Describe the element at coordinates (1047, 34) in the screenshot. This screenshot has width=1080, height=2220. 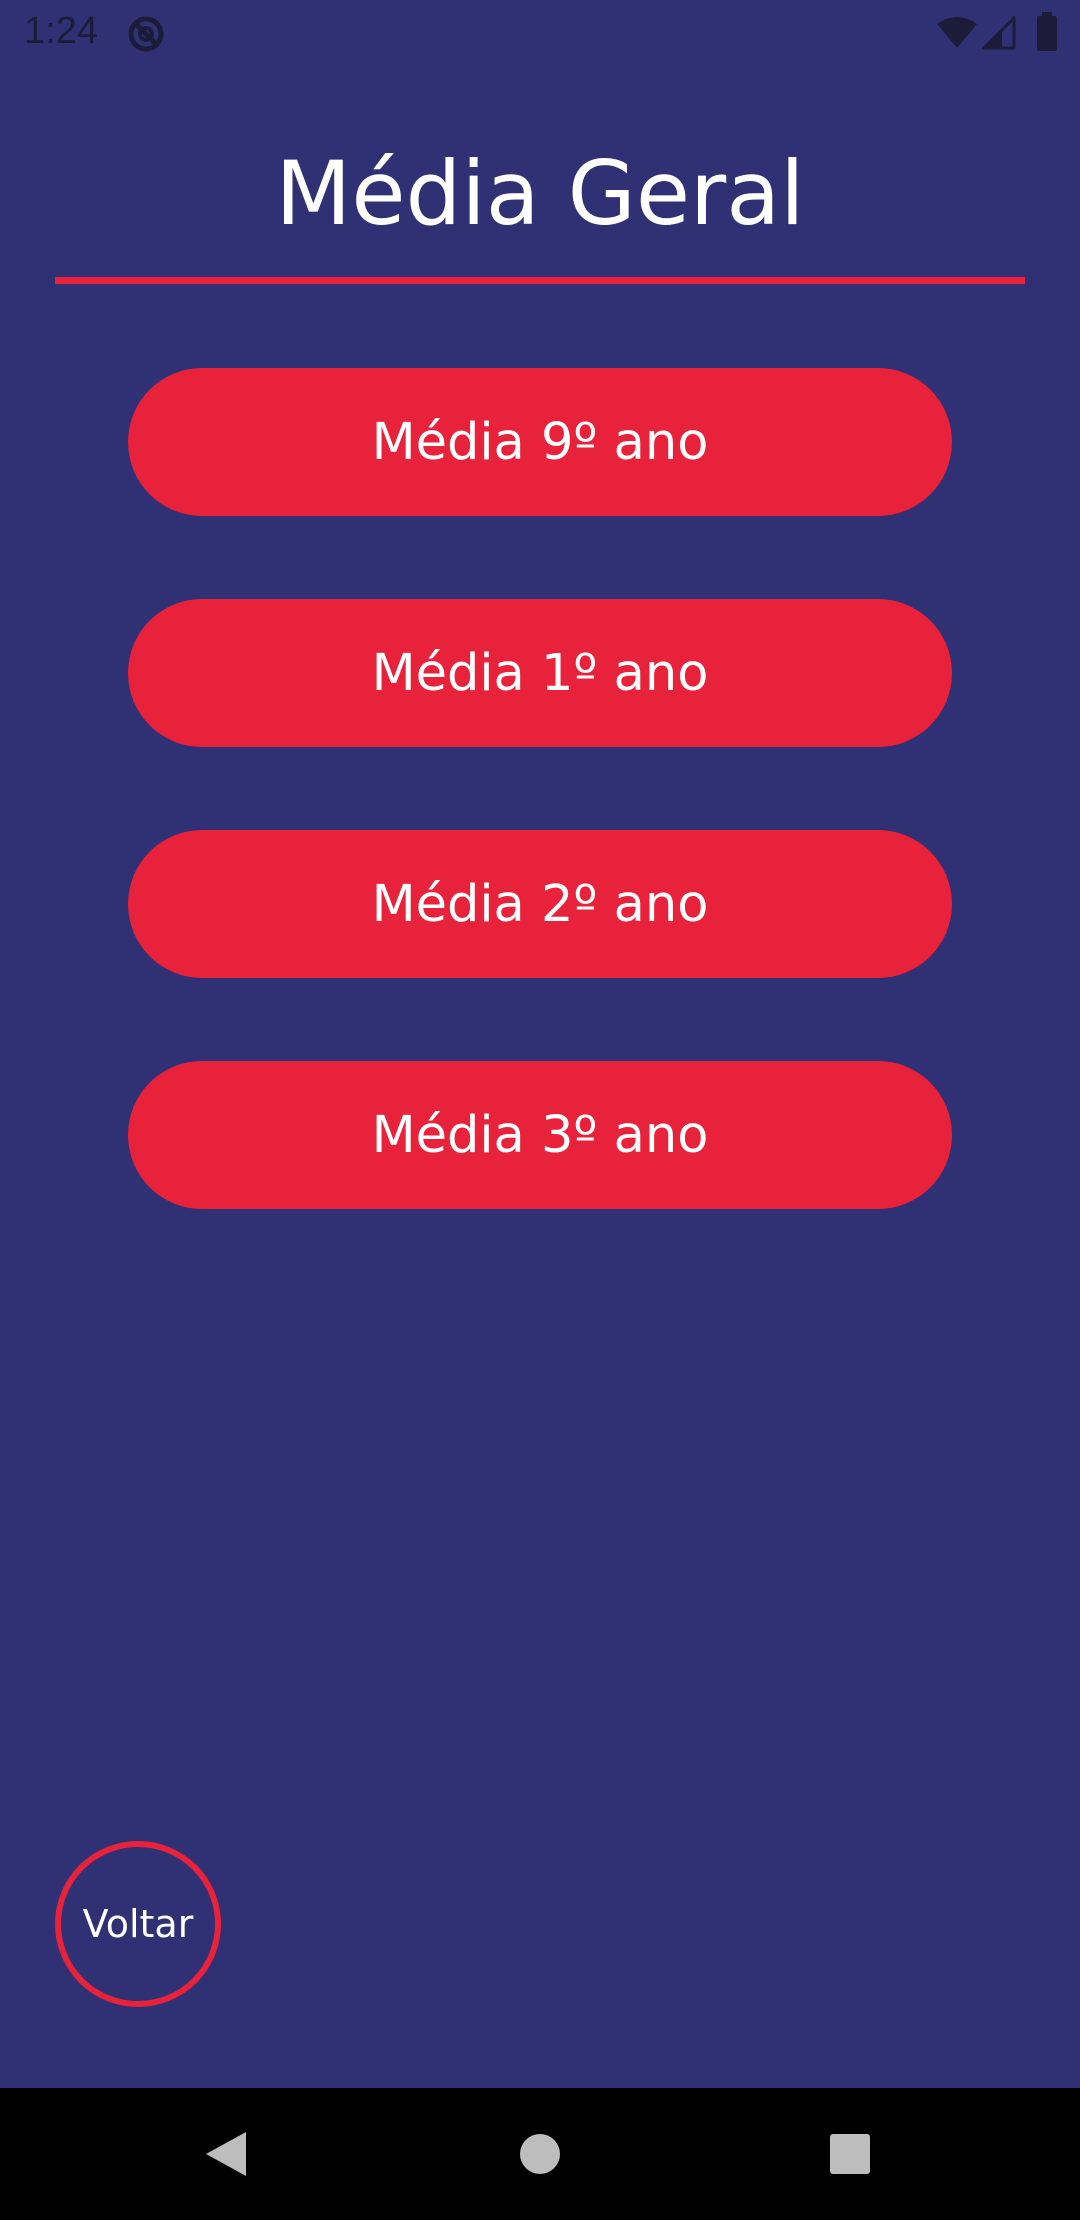
I see `battery-icon` at that location.